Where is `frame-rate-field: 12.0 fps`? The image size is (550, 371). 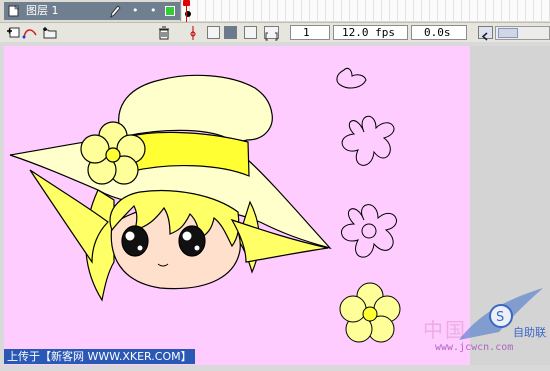 frame-rate-field: 12.0 fps is located at coordinates (370, 32).